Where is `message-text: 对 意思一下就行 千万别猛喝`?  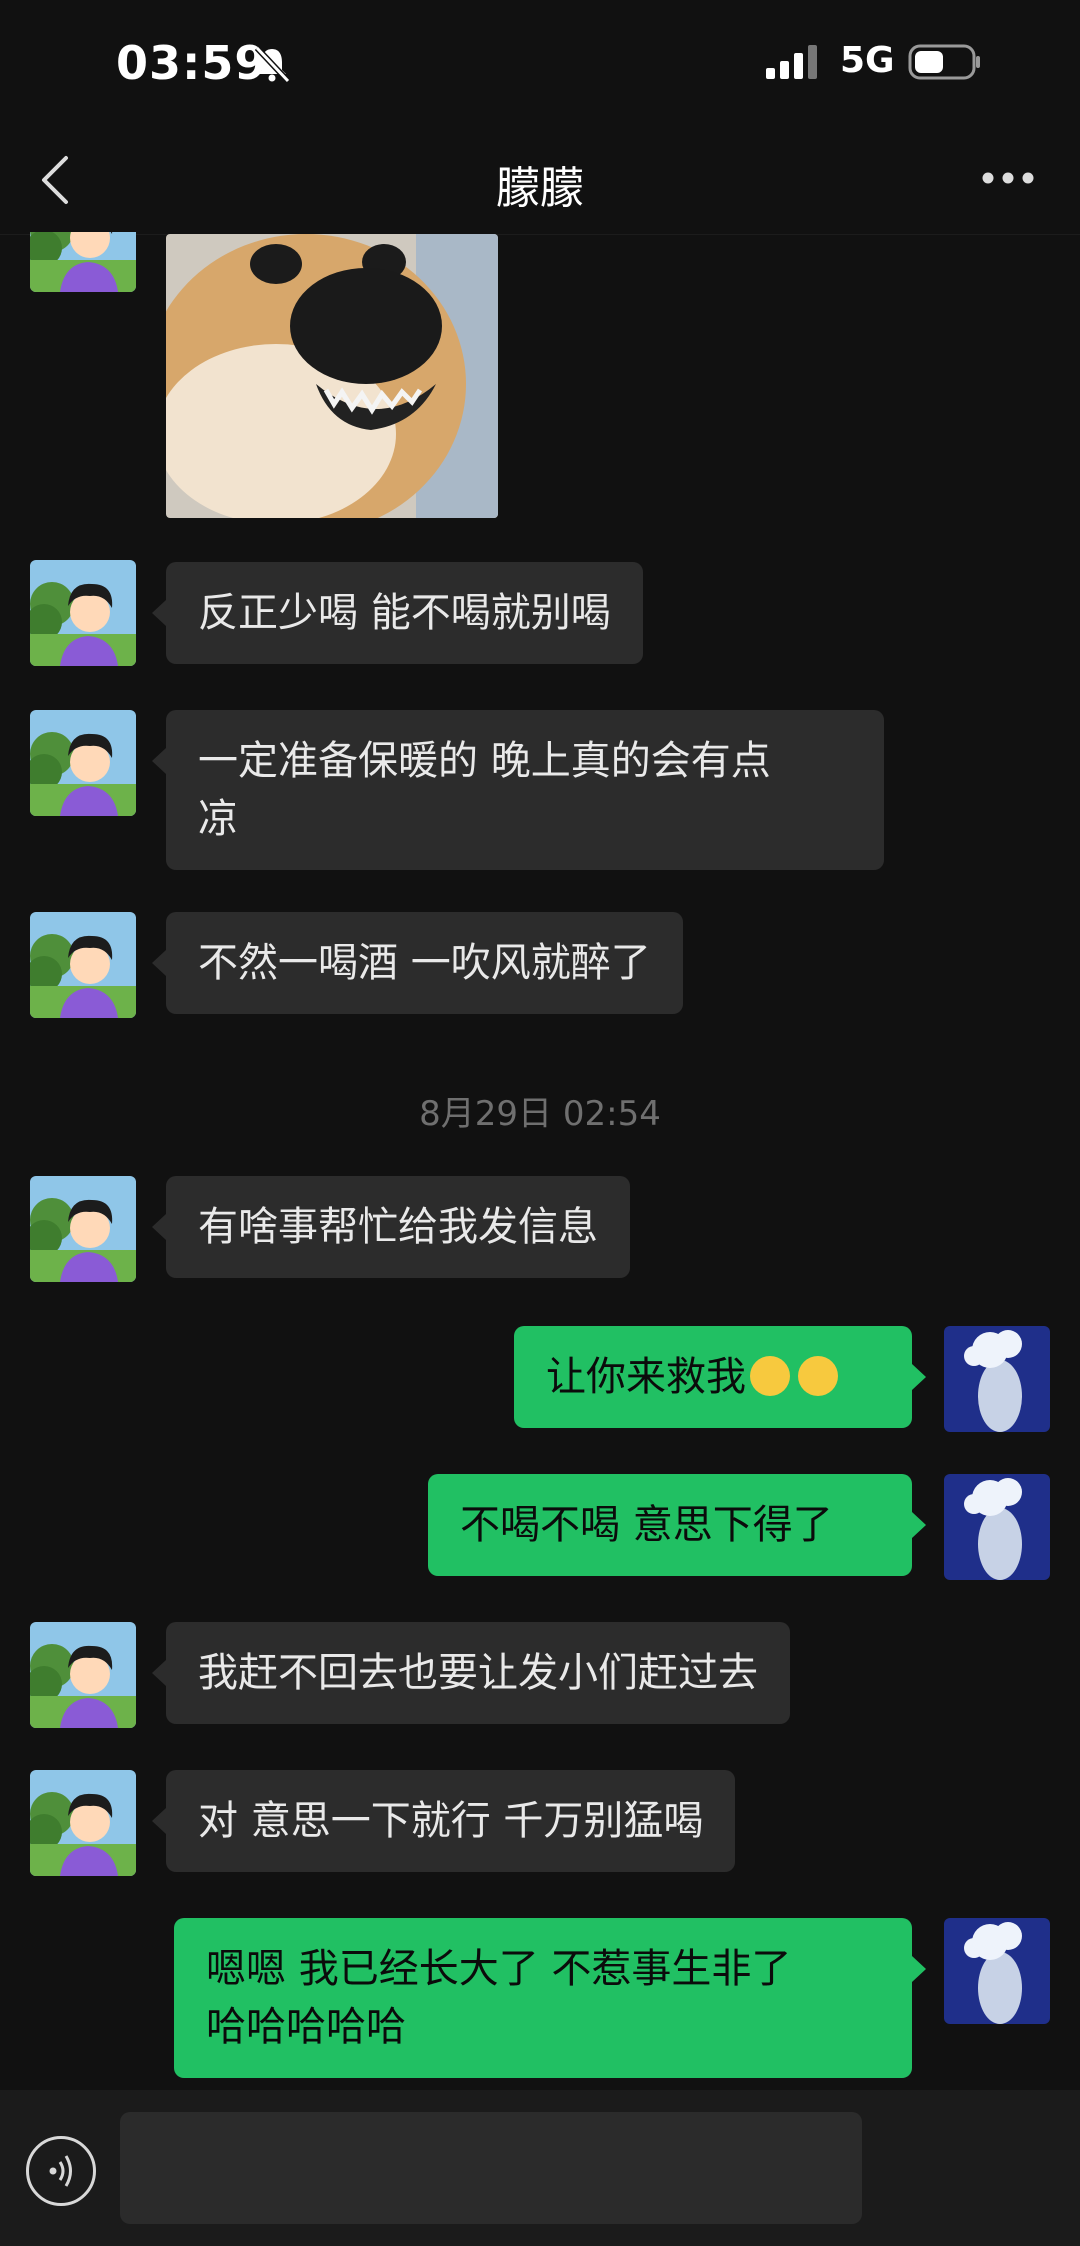
message-text: 对 意思一下就行 千万别猛喝 is located at coordinates (451, 1821).